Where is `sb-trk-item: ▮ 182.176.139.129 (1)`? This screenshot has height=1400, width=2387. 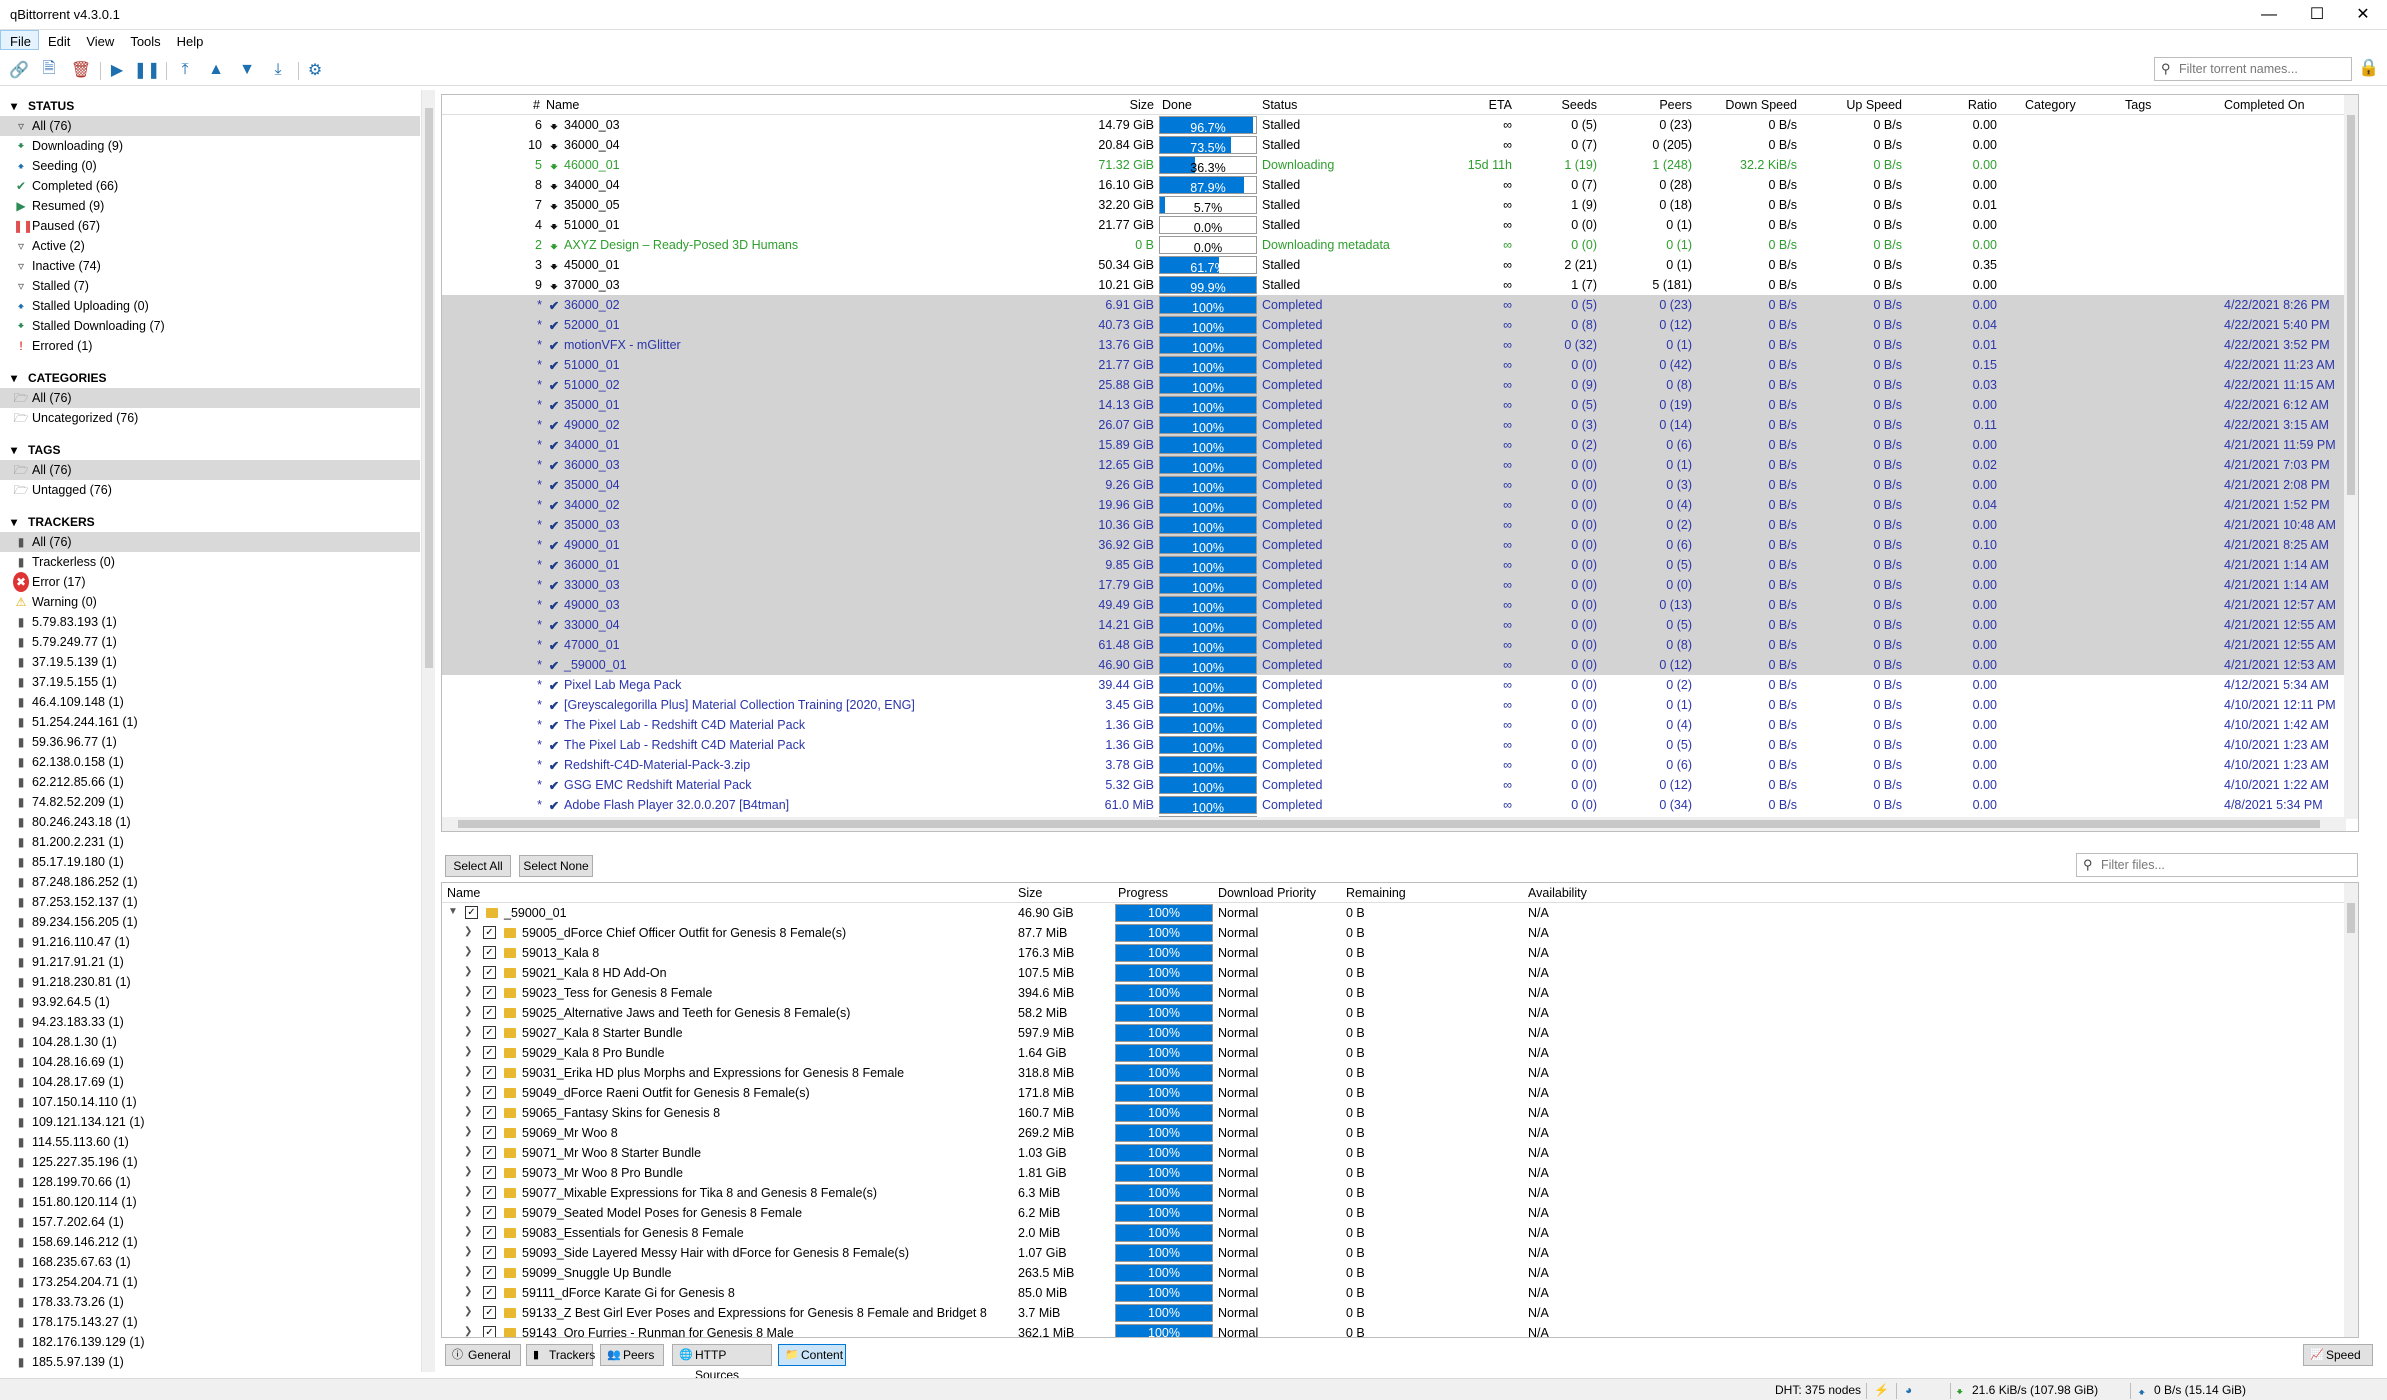
sb-trk-item: ▮ 182.176.139.129 (1) is located at coordinates (210, 1342).